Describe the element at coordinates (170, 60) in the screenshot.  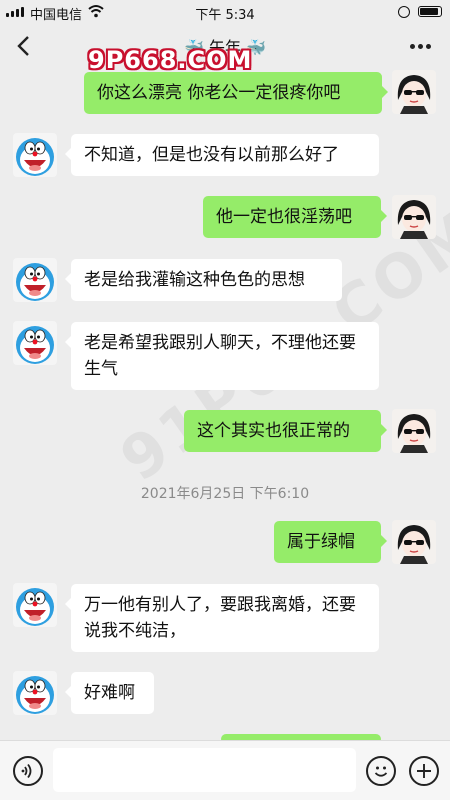
I see `site-watermark: 9P668.COM` at that location.